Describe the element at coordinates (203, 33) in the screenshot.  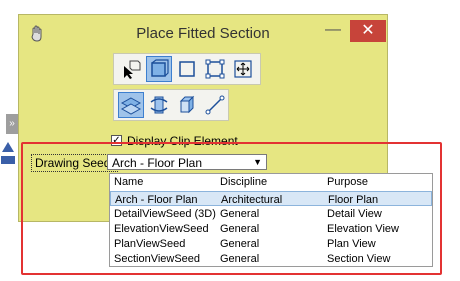
I see `title-bar: Place Fitted Section — ✕` at that location.